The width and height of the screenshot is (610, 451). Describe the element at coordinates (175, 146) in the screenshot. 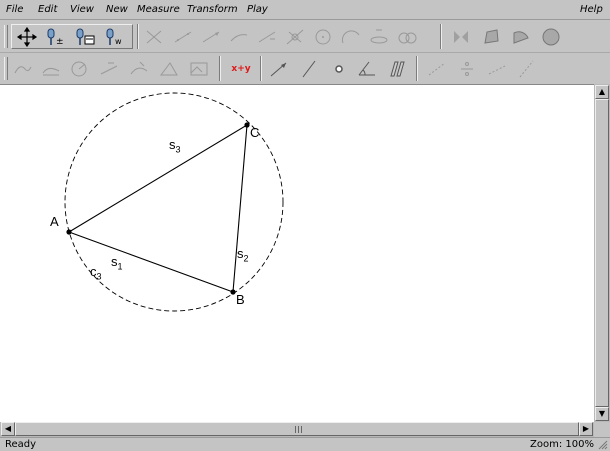

I see `label-segment-s3: s3` at that location.